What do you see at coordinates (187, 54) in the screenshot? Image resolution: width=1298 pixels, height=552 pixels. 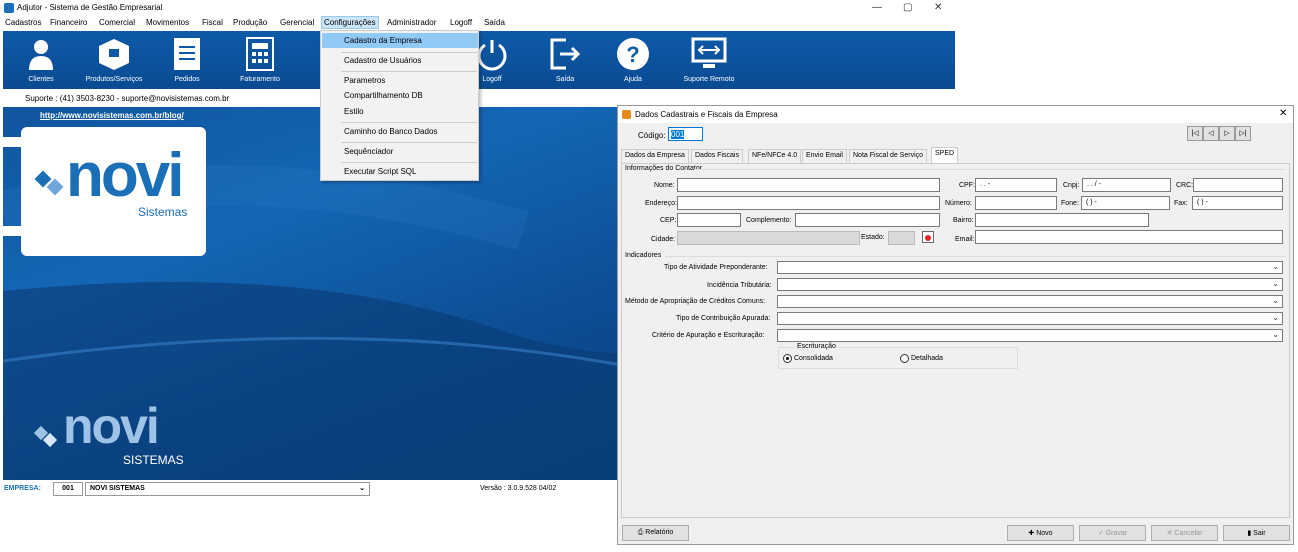 I see `list-icon` at bounding box center [187, 54].